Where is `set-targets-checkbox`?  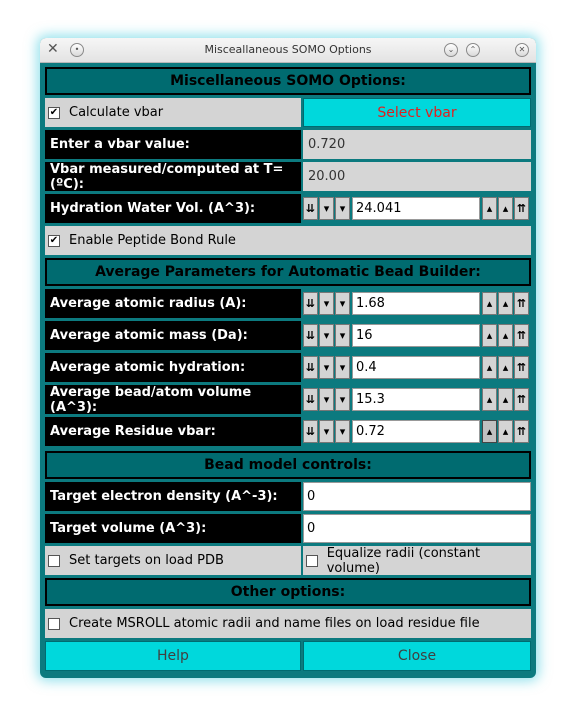
set-targets-checkbox is located at coordinates (54, 560).